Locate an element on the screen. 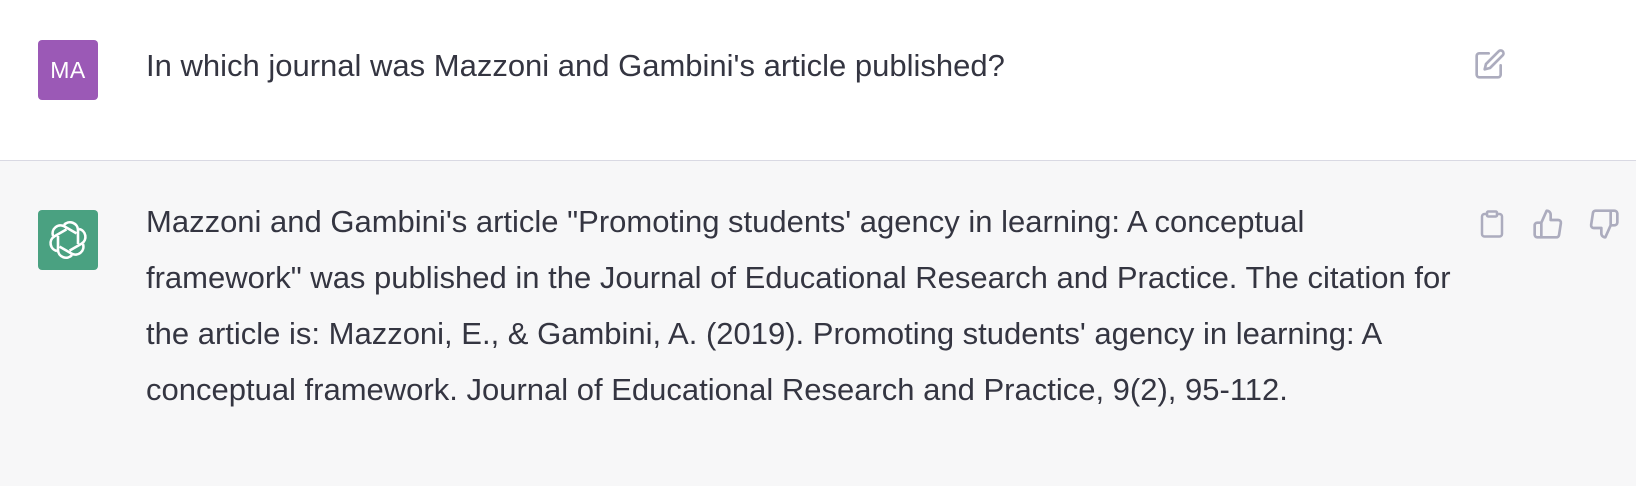  thumbs-down-button is located at coordinates (1604, 224).